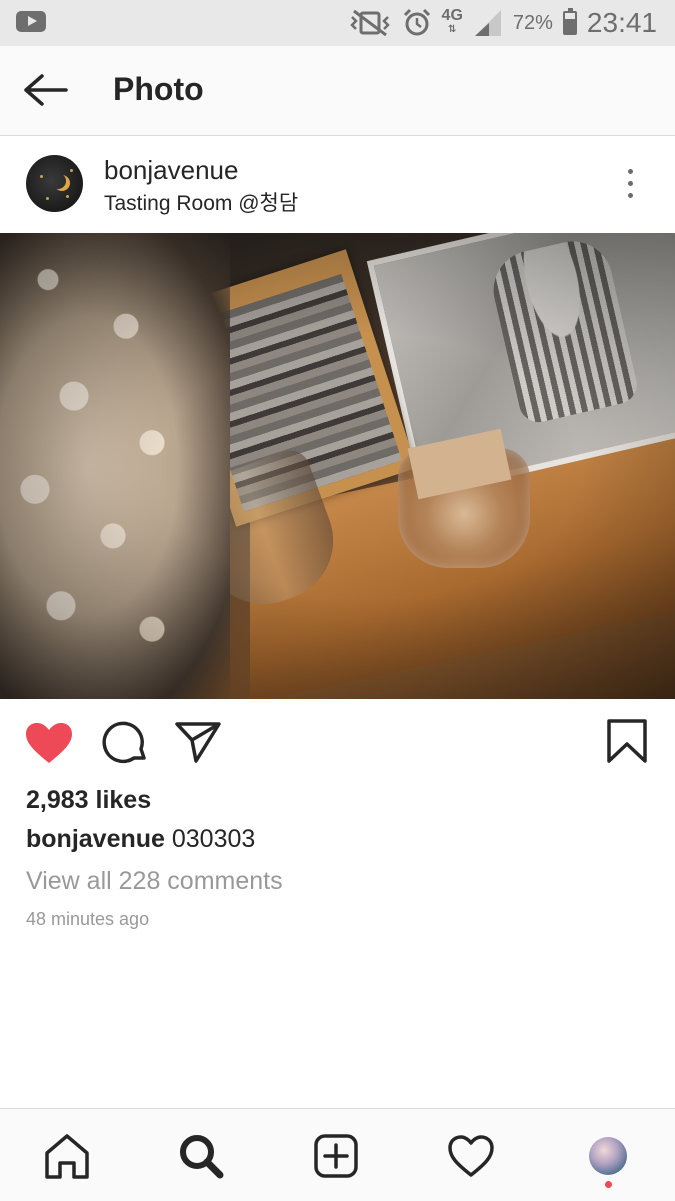  I want to click on alarm-icon, so click(416, 22).